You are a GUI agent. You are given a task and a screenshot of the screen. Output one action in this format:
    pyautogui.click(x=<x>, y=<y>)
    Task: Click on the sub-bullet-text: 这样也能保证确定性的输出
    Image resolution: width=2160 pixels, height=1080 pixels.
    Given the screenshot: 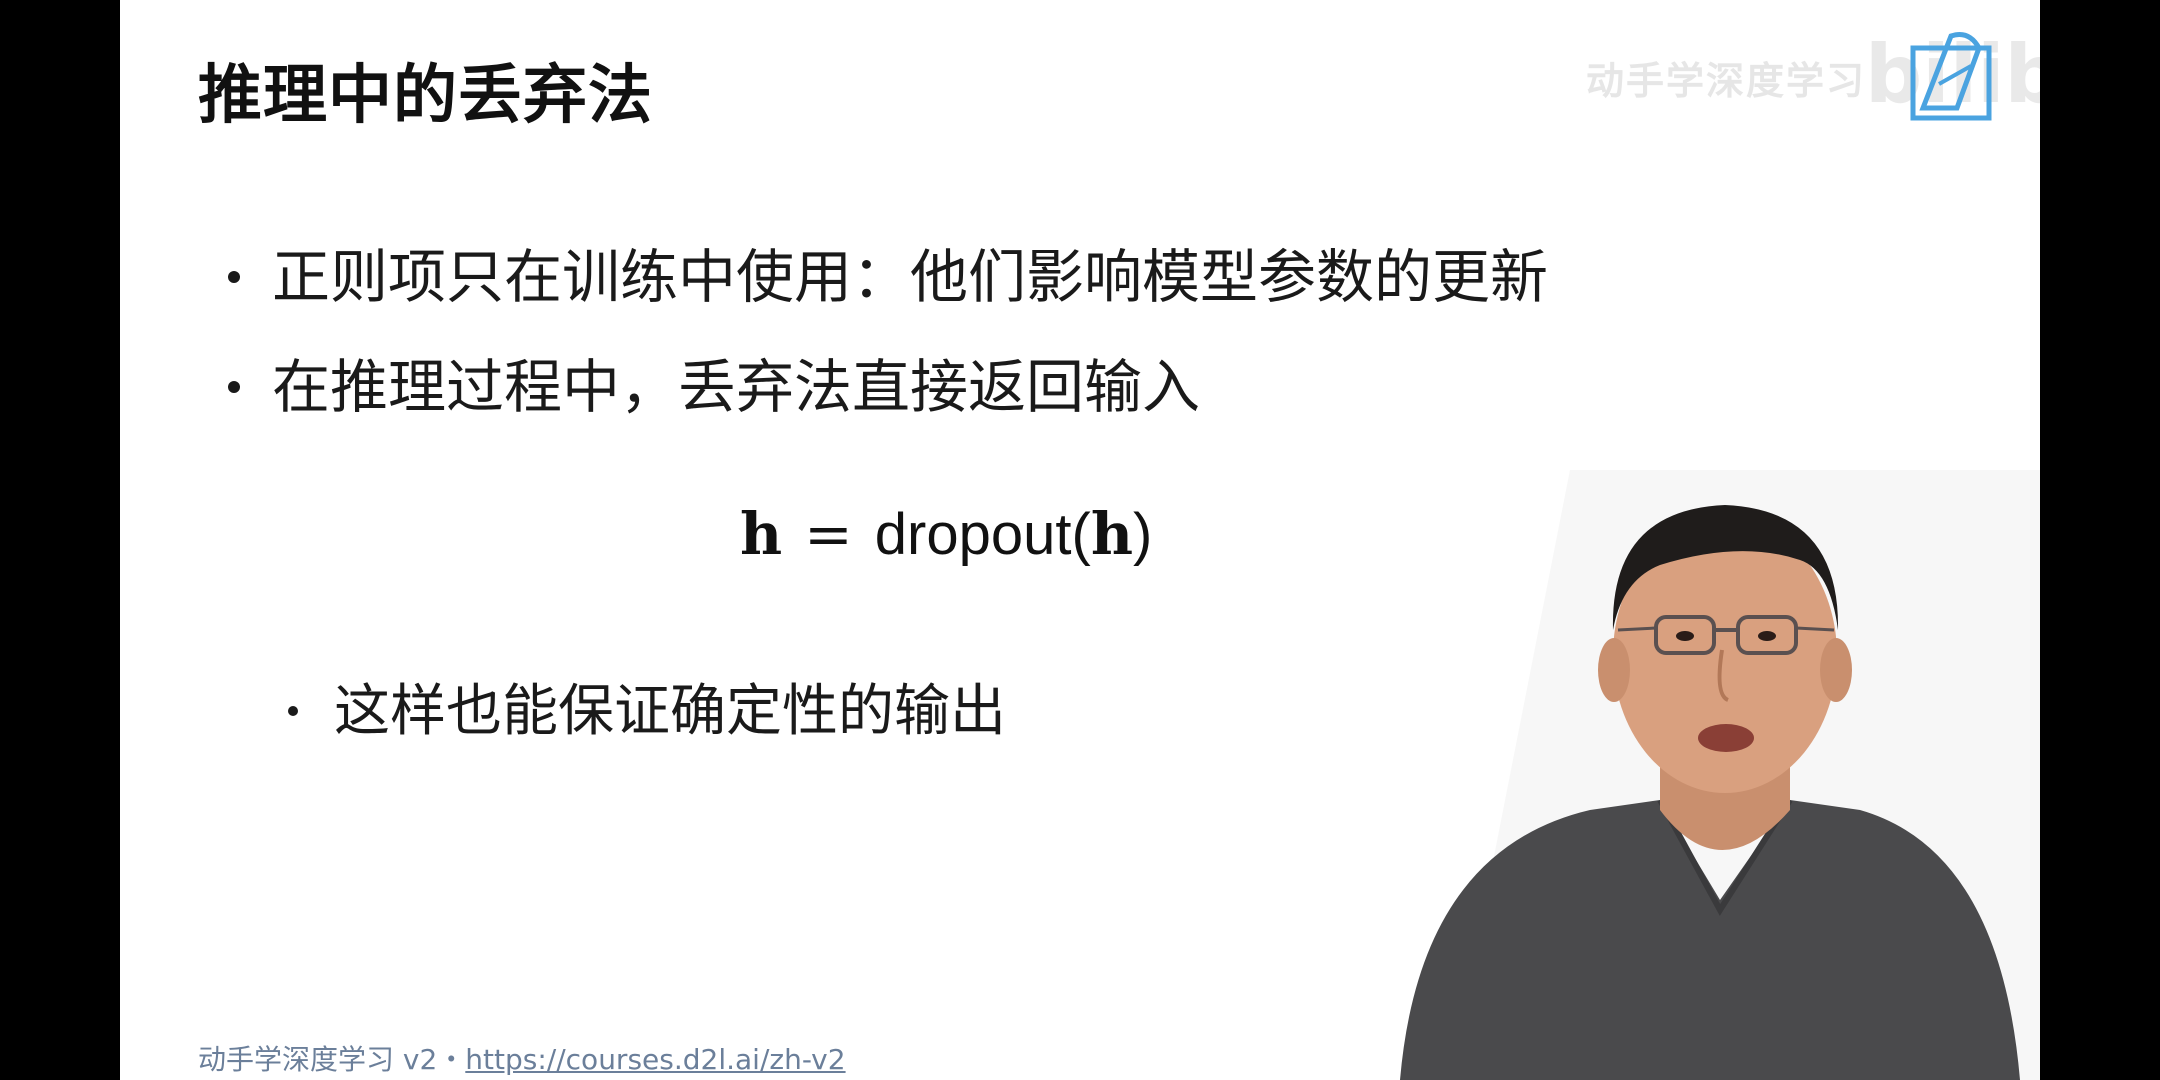 What is the action you would take?
    pyautogui.click(x=670, y=711)
    